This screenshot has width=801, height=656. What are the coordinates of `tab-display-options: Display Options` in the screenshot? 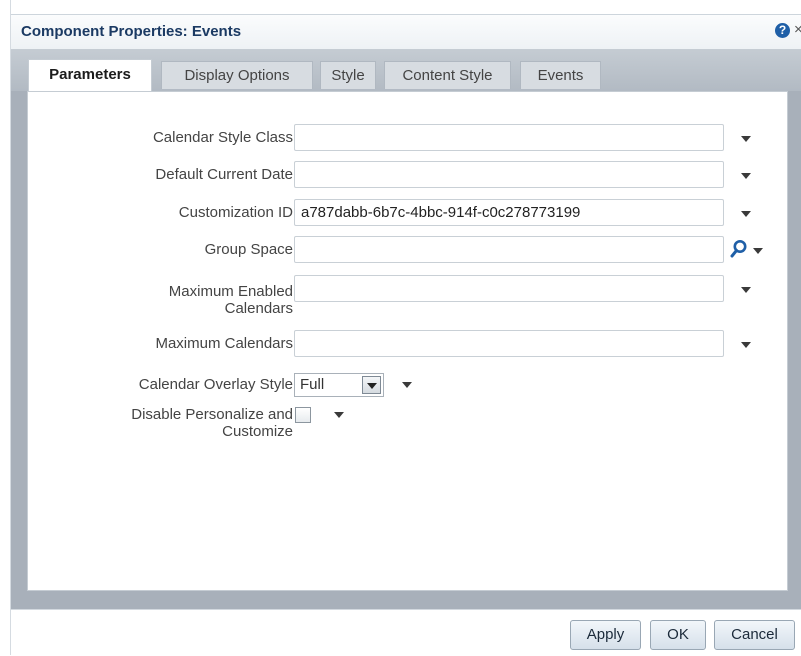 It's located at (237, 75).